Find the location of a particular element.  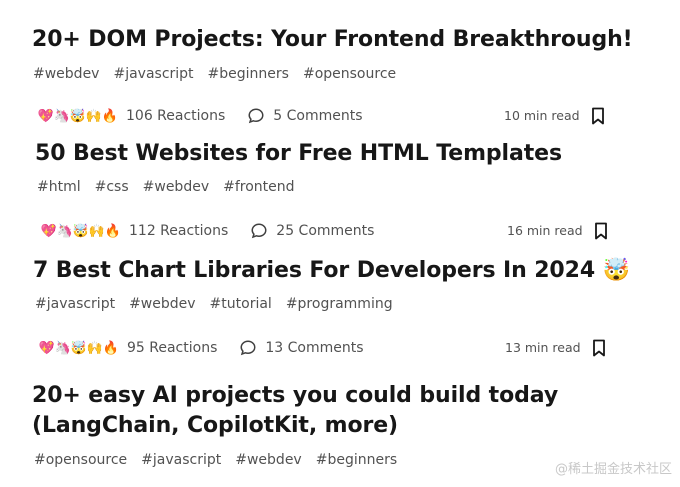

tag: #frontend is located at coordinates (258, 187).